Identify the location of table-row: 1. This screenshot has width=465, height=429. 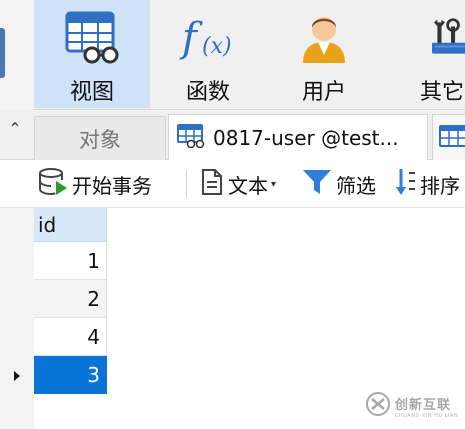
(53, 261).